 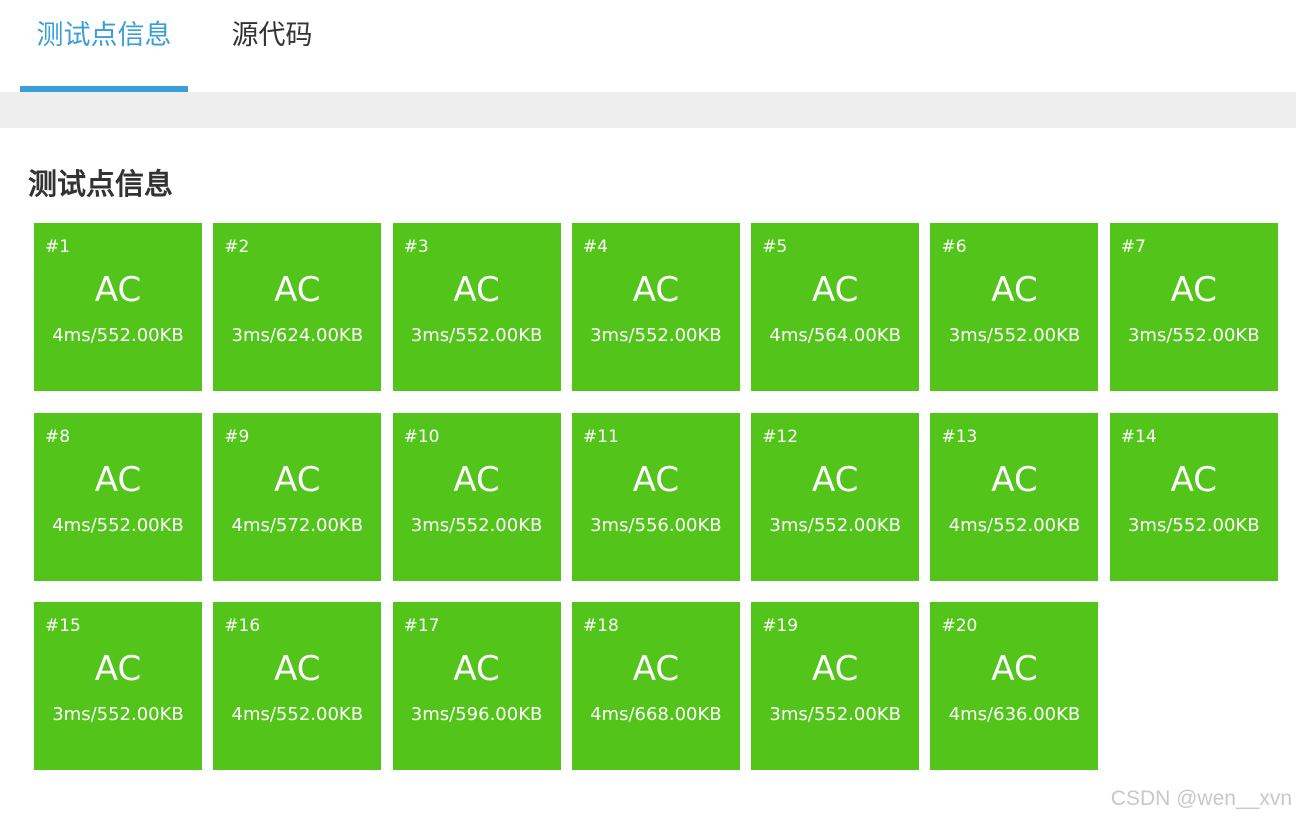 I want to click on test-case-number: #11, so click(x=600, y=436).